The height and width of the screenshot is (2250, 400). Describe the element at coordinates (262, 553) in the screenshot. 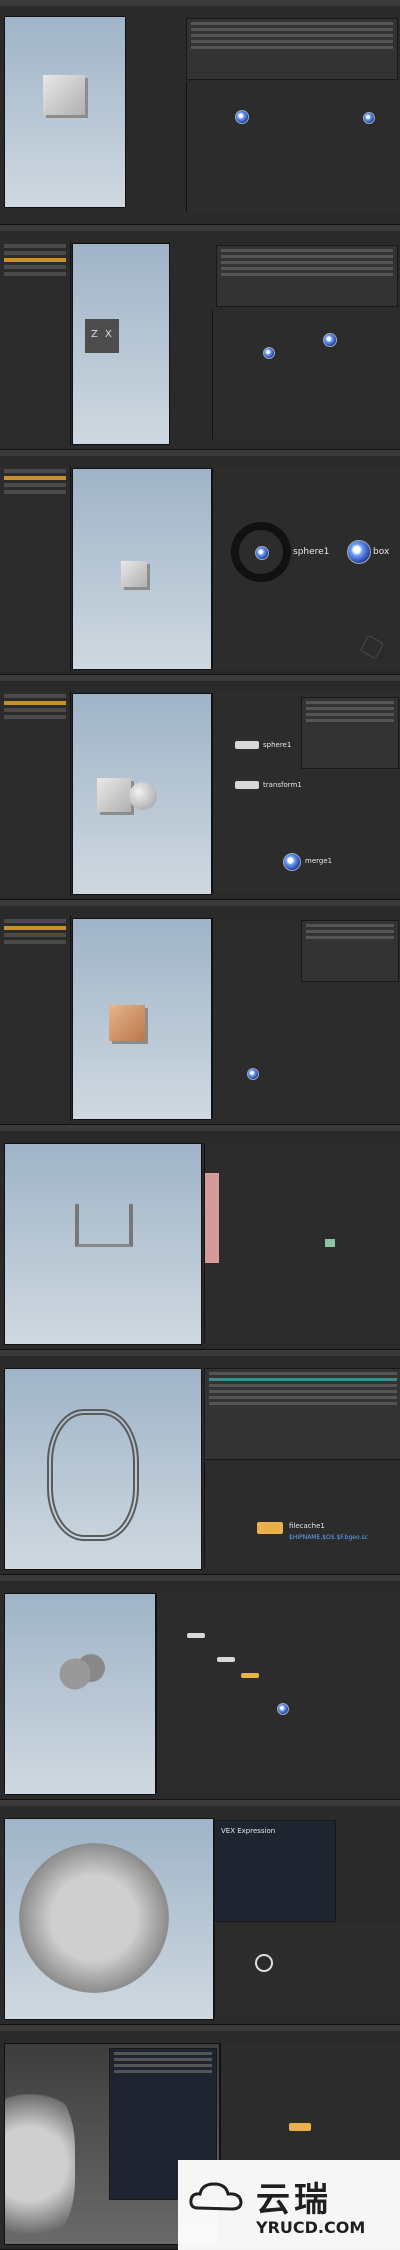

I see `sphere-node-icon` at that location.